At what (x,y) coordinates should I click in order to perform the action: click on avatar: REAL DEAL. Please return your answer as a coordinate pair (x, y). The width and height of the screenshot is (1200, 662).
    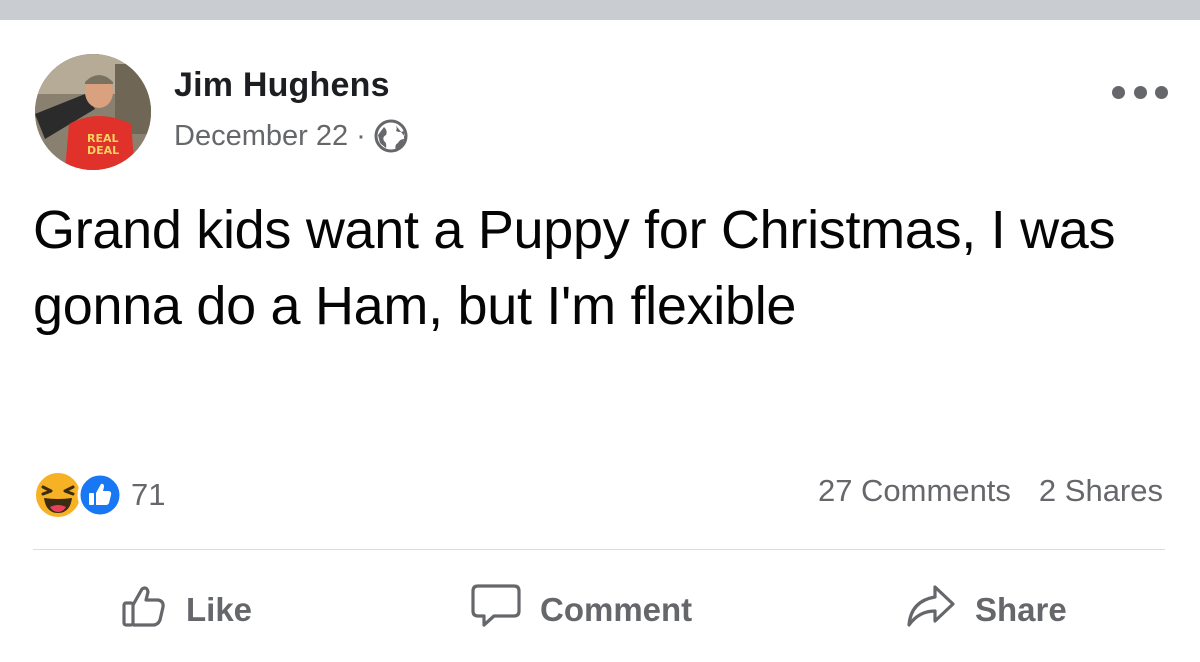
    Looking at the image, I should click on (93, 112).